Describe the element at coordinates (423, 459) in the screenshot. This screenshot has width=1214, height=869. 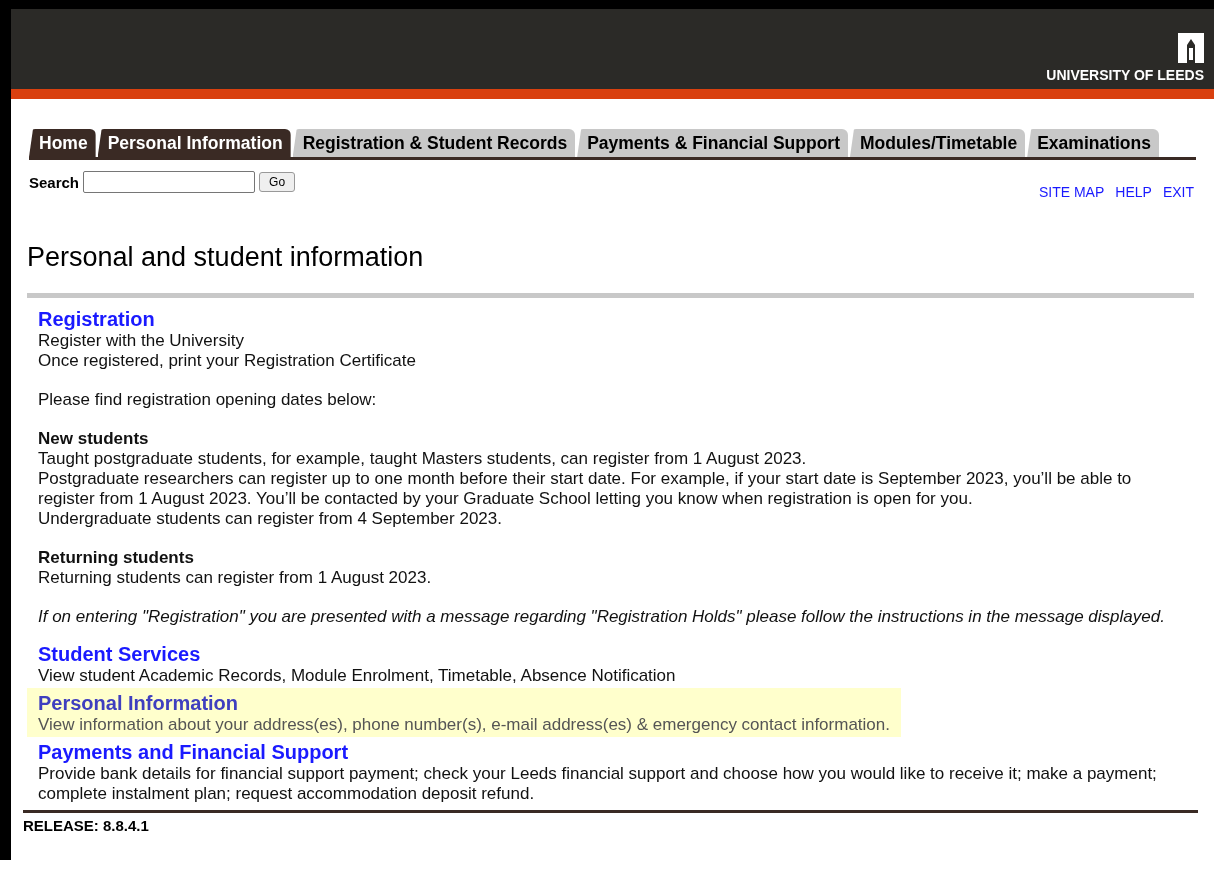
I see `description-text: Taught postgraduate students, for example, taught Masters students, can register from 1 August 2023.` at that location.